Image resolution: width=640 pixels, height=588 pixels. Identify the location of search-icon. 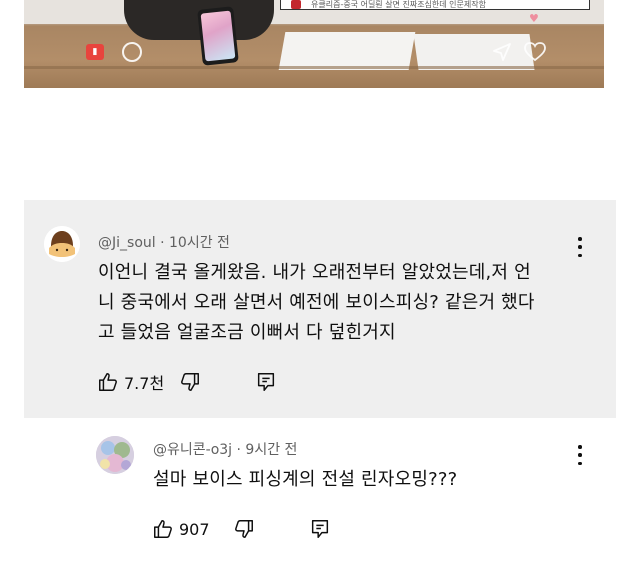
(132, 52).